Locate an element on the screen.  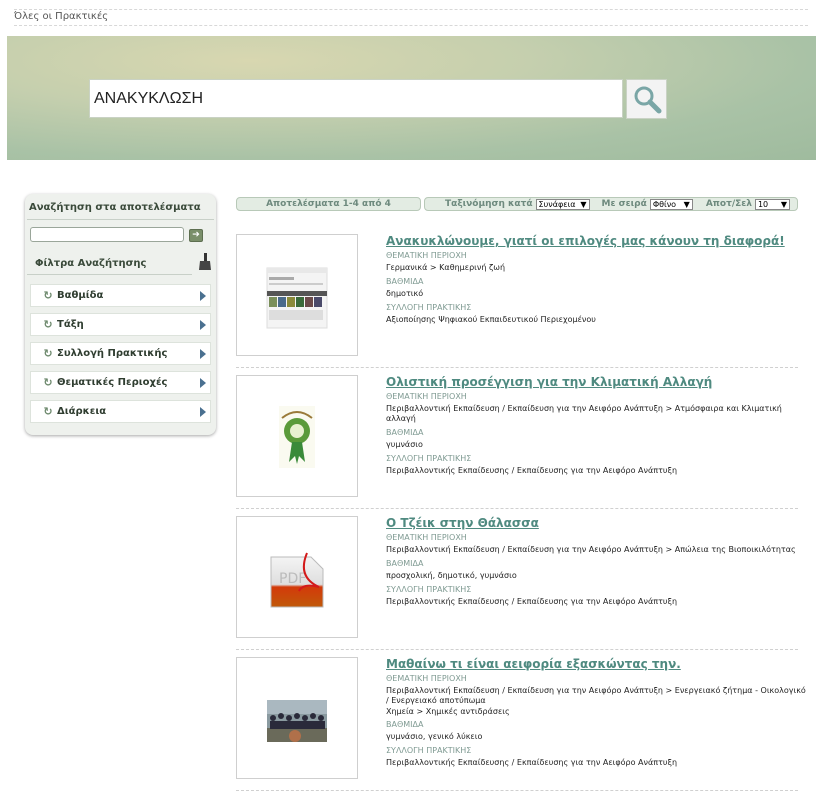
sidebar-divider is located at coordinates (120, 219).